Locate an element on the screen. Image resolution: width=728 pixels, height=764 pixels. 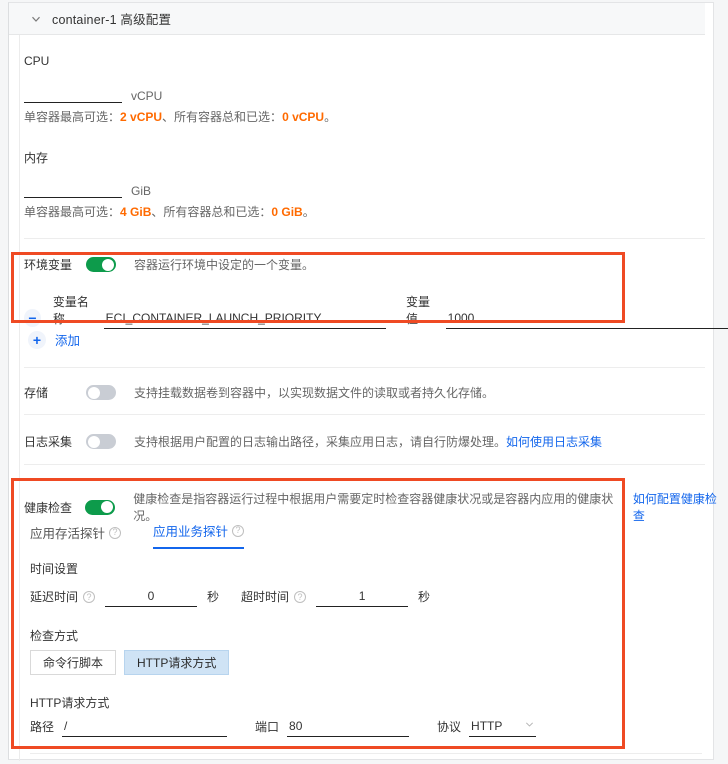
delay-unit: 秒 is located at coordinates (213, 597).